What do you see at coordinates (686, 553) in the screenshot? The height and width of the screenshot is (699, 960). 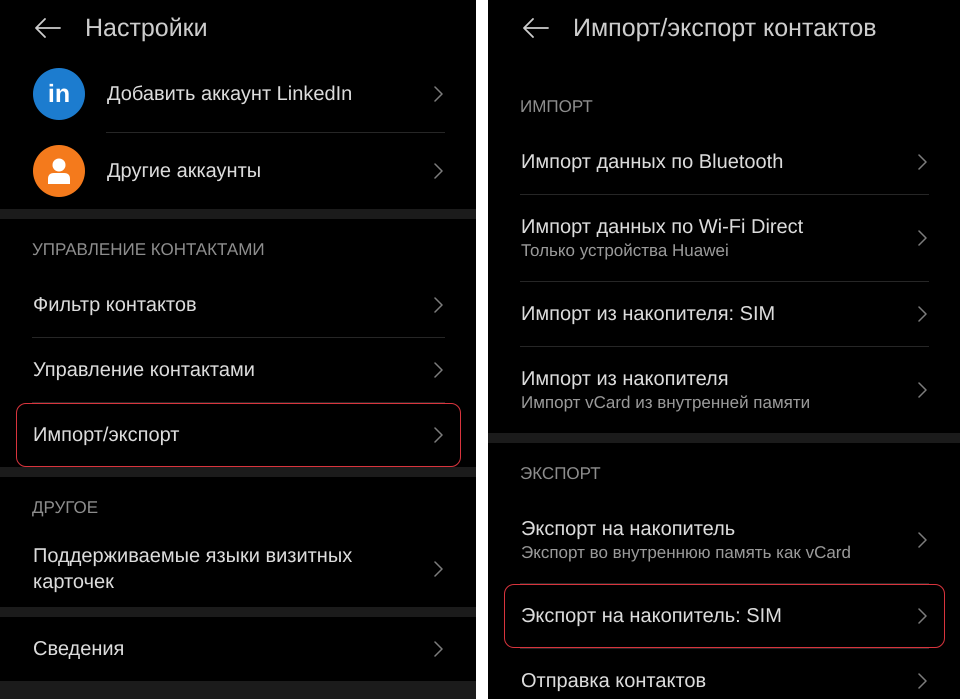 I see `item-description: Экспорт во внутреннюю память как vCard` at bounding box center [686, 553].